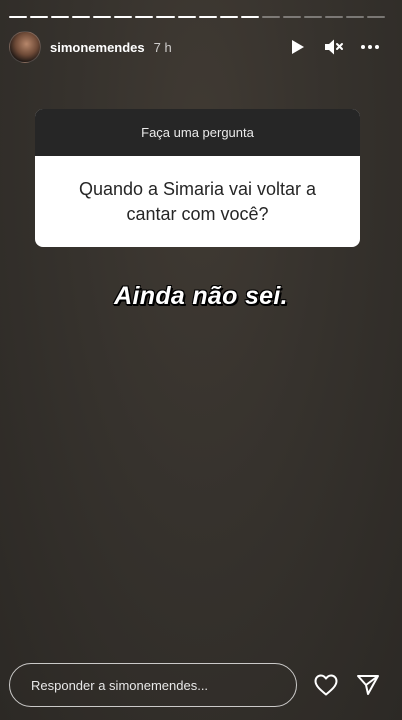 The width and height of the screenshot is (402, 720). What do you see at coordinates (298, 47) in the screenshot?
I see `play-icon` at bounding box center [298, 47].